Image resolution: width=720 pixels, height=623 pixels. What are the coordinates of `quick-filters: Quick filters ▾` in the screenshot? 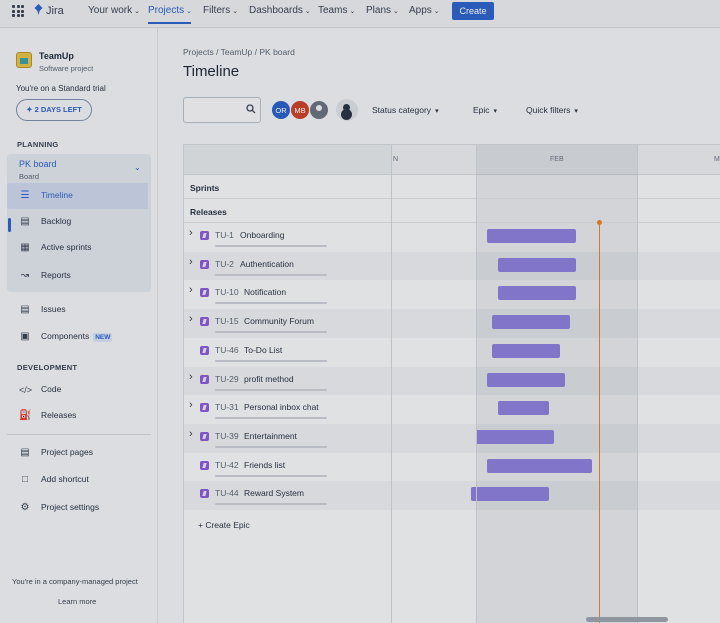 It's located at (552, 110).